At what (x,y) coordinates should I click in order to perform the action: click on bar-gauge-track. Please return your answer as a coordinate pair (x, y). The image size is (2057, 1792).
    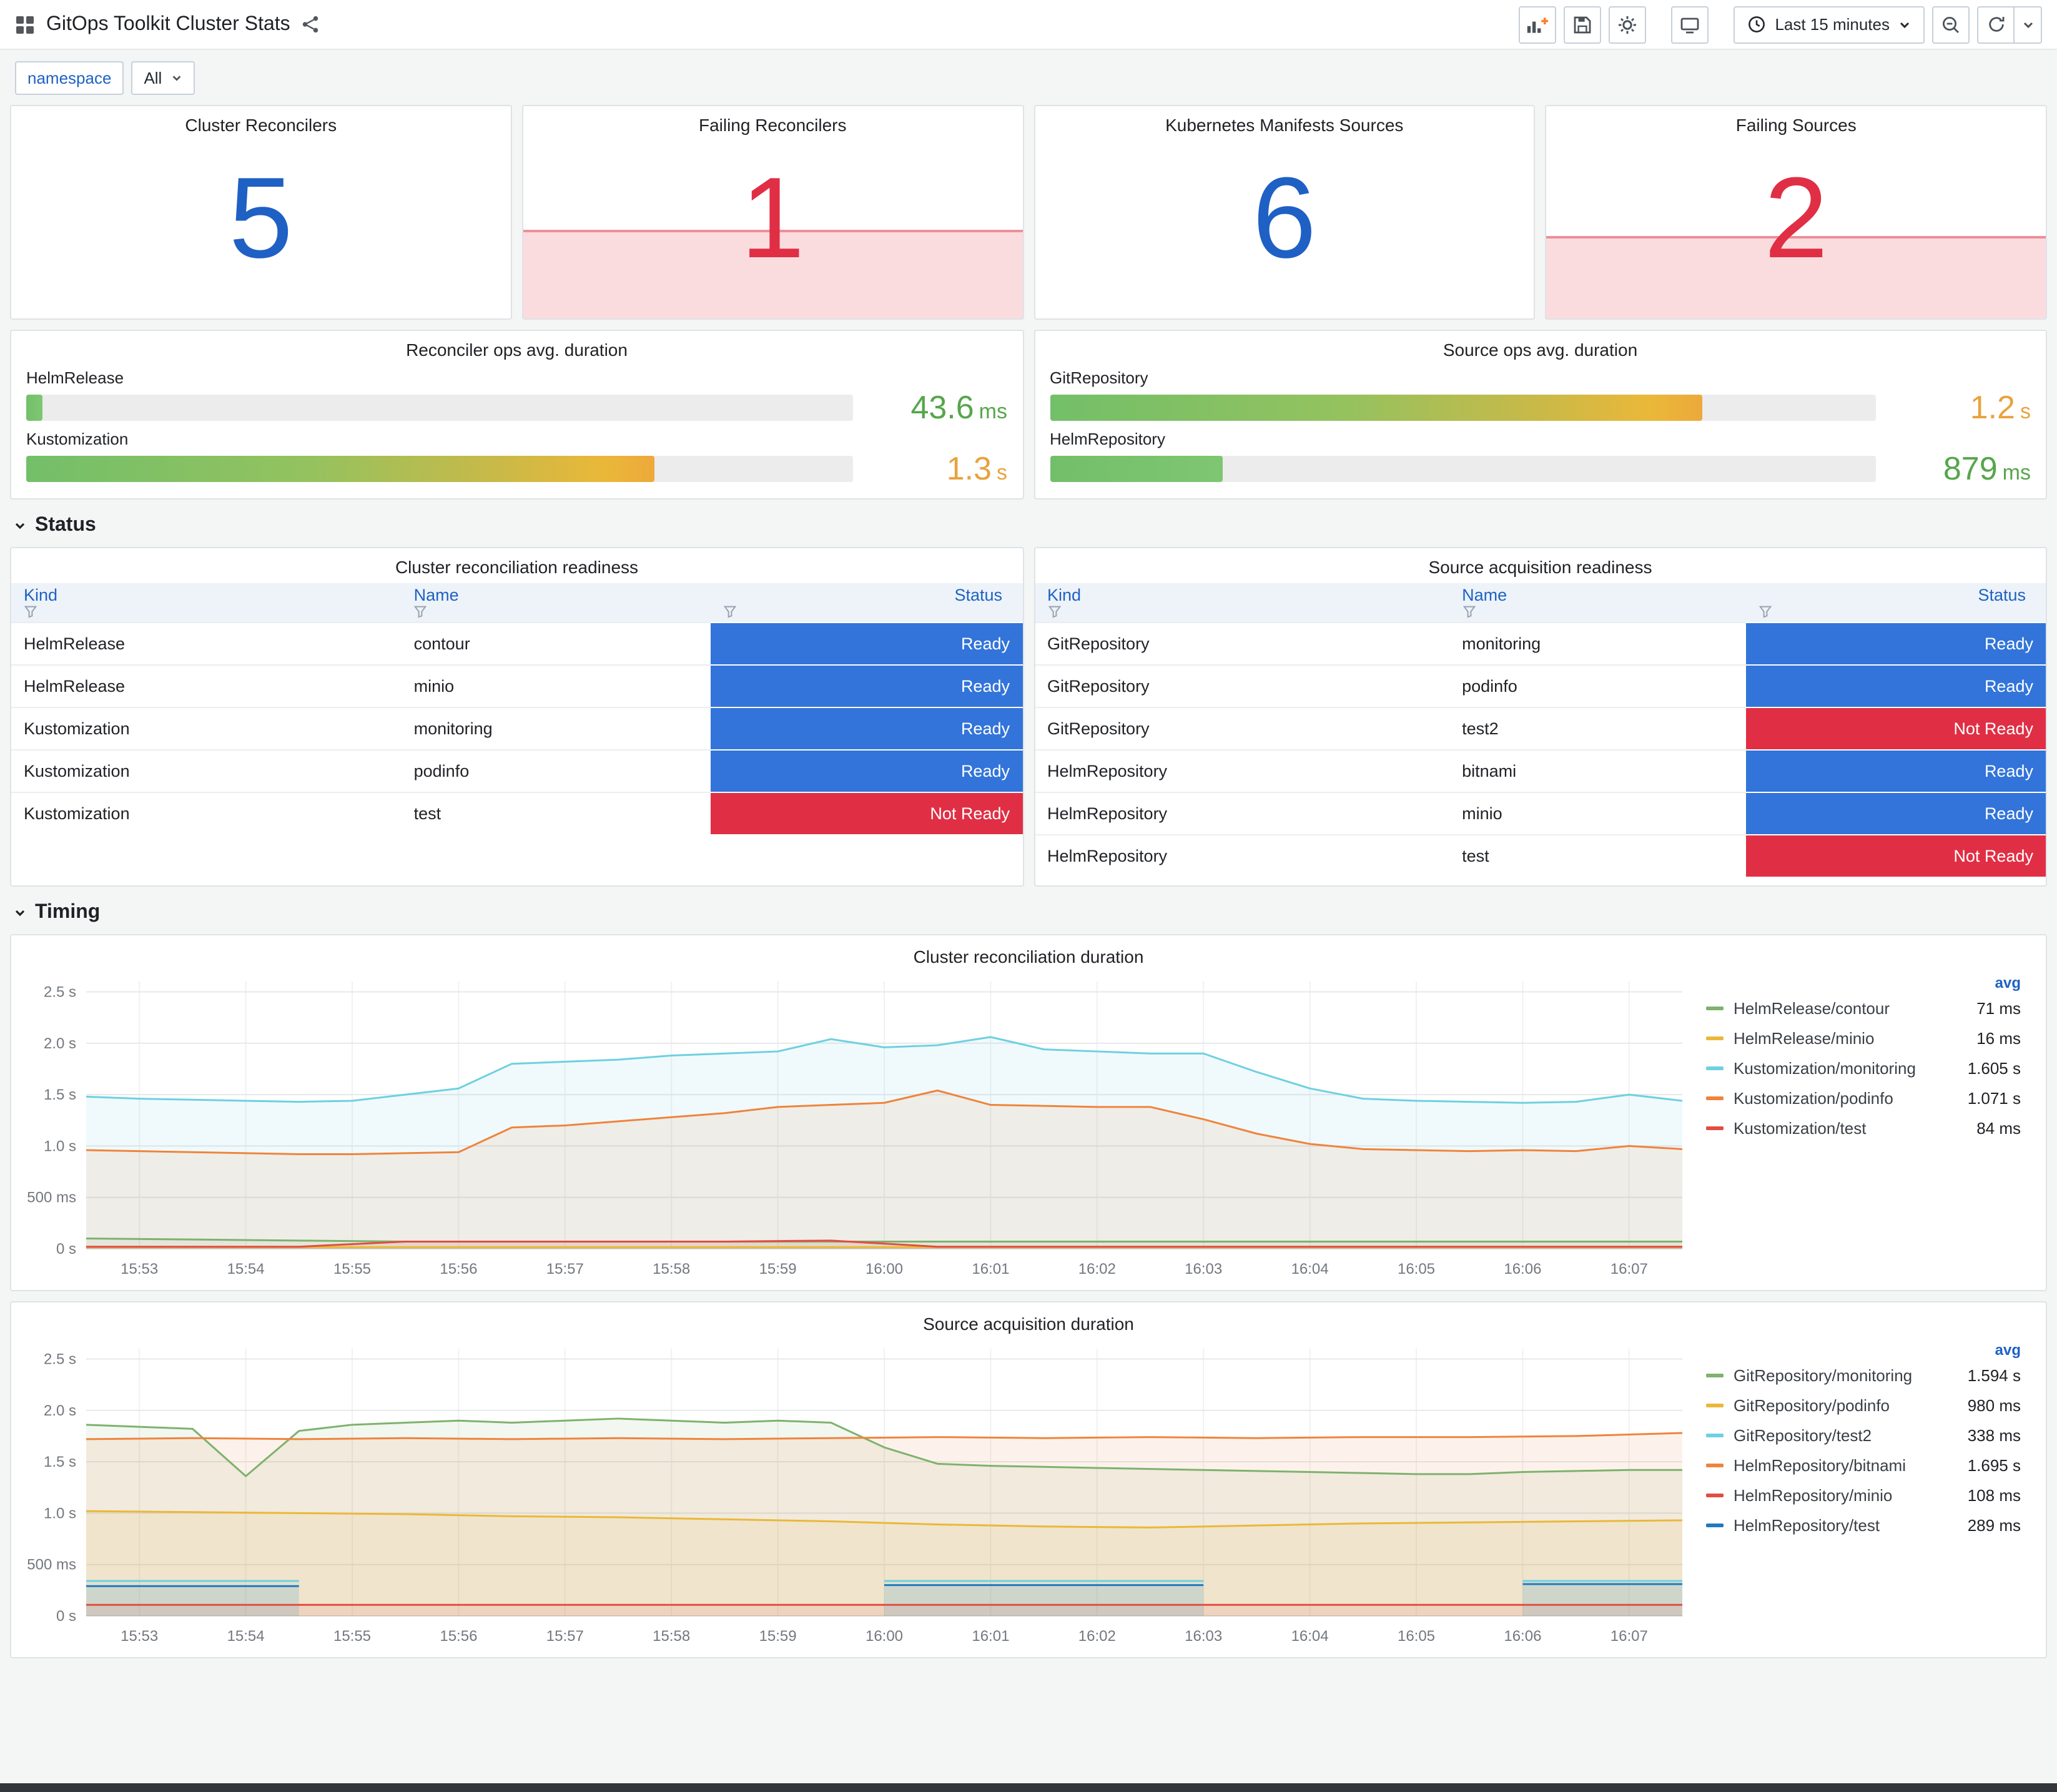
    Looking at the image, I should click on (1463, 407).